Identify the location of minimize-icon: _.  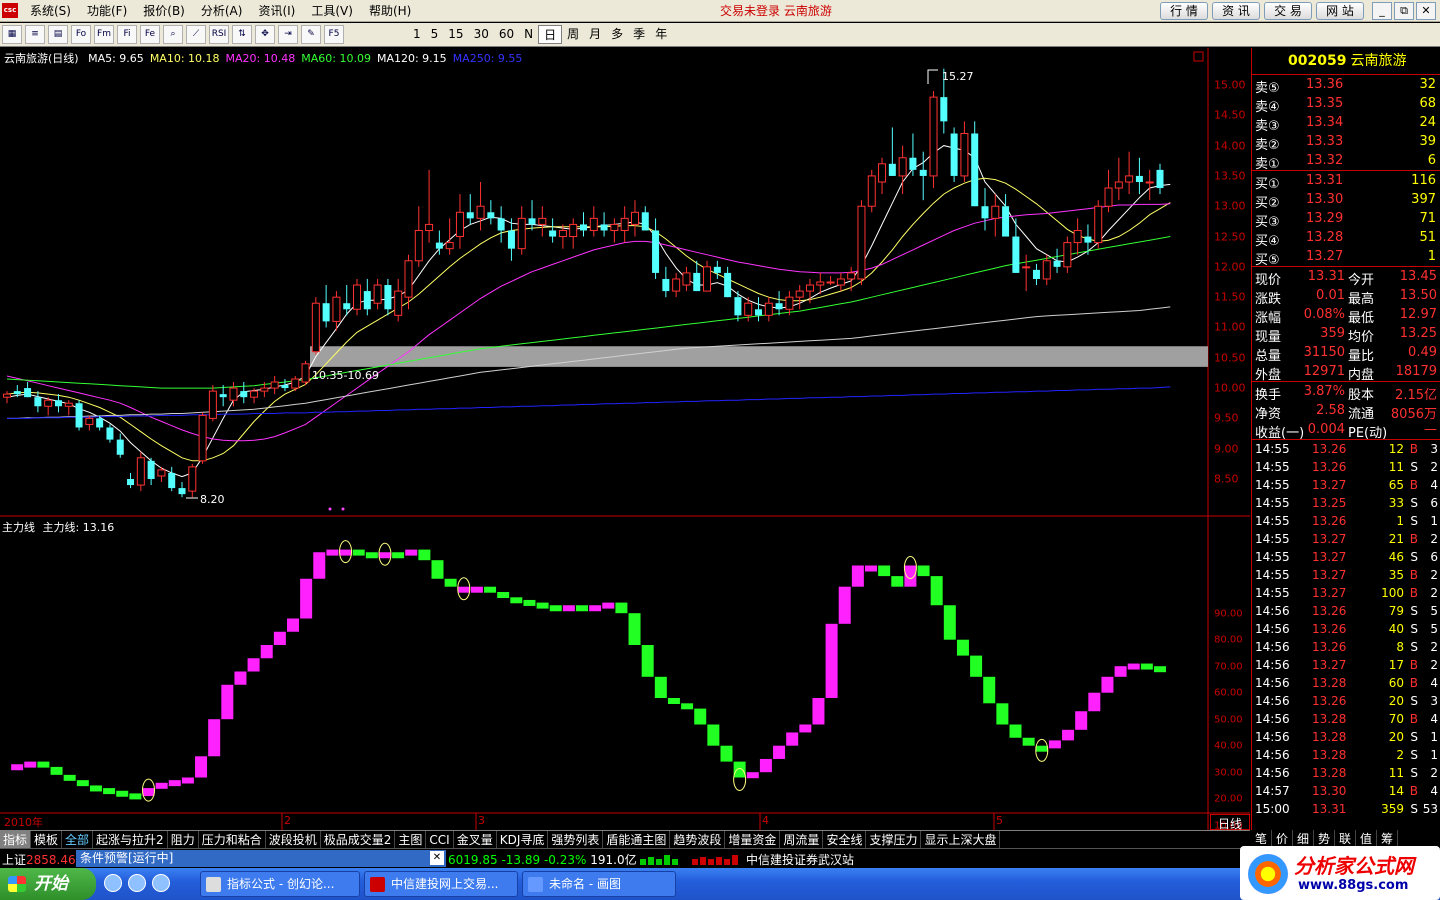
(1382, 11).